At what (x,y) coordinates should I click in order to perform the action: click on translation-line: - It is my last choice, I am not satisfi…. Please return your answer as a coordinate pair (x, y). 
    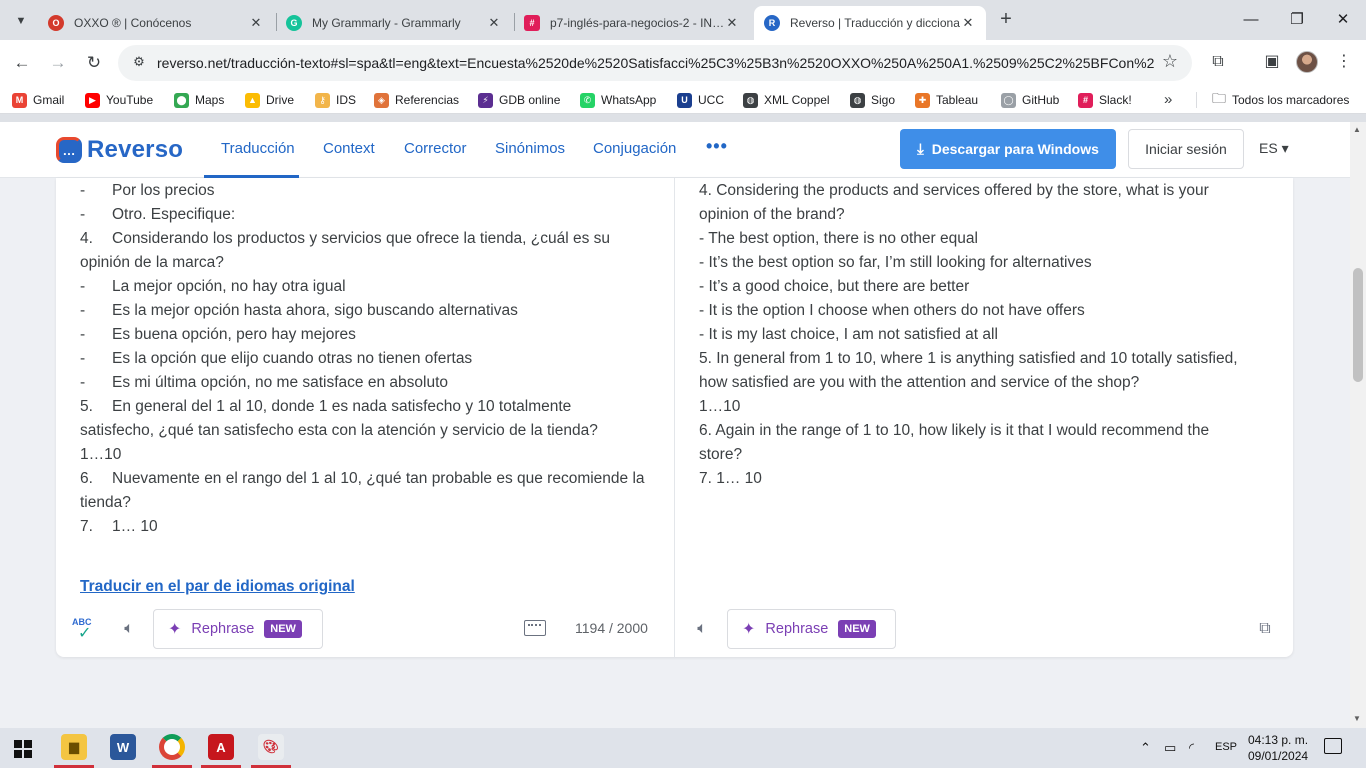
    Looking at the image, I should click on (848, 334).